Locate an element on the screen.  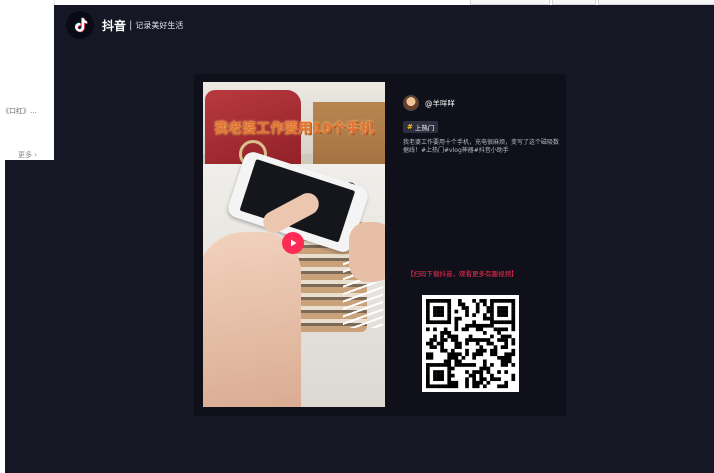
douyin-logo-icon is located at coordinates (80, 25).